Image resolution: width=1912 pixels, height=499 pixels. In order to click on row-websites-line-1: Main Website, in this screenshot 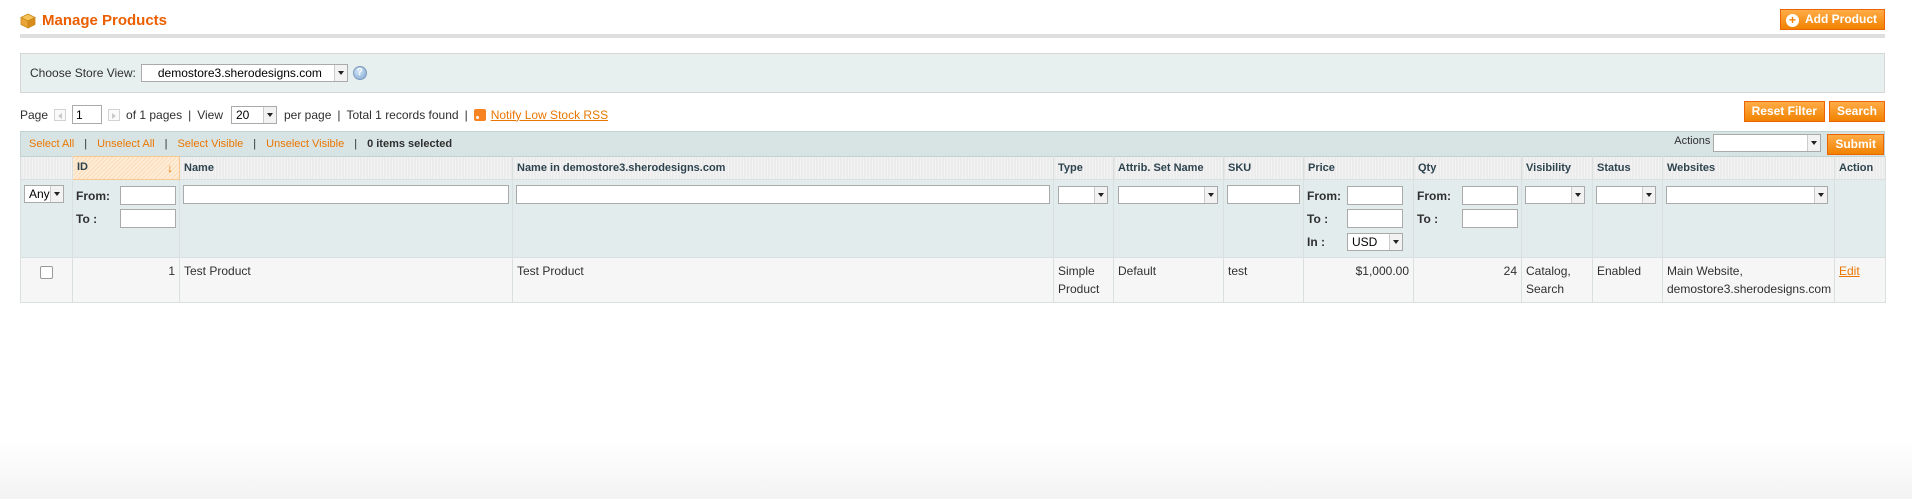, I will do `click(1705, 271)`.